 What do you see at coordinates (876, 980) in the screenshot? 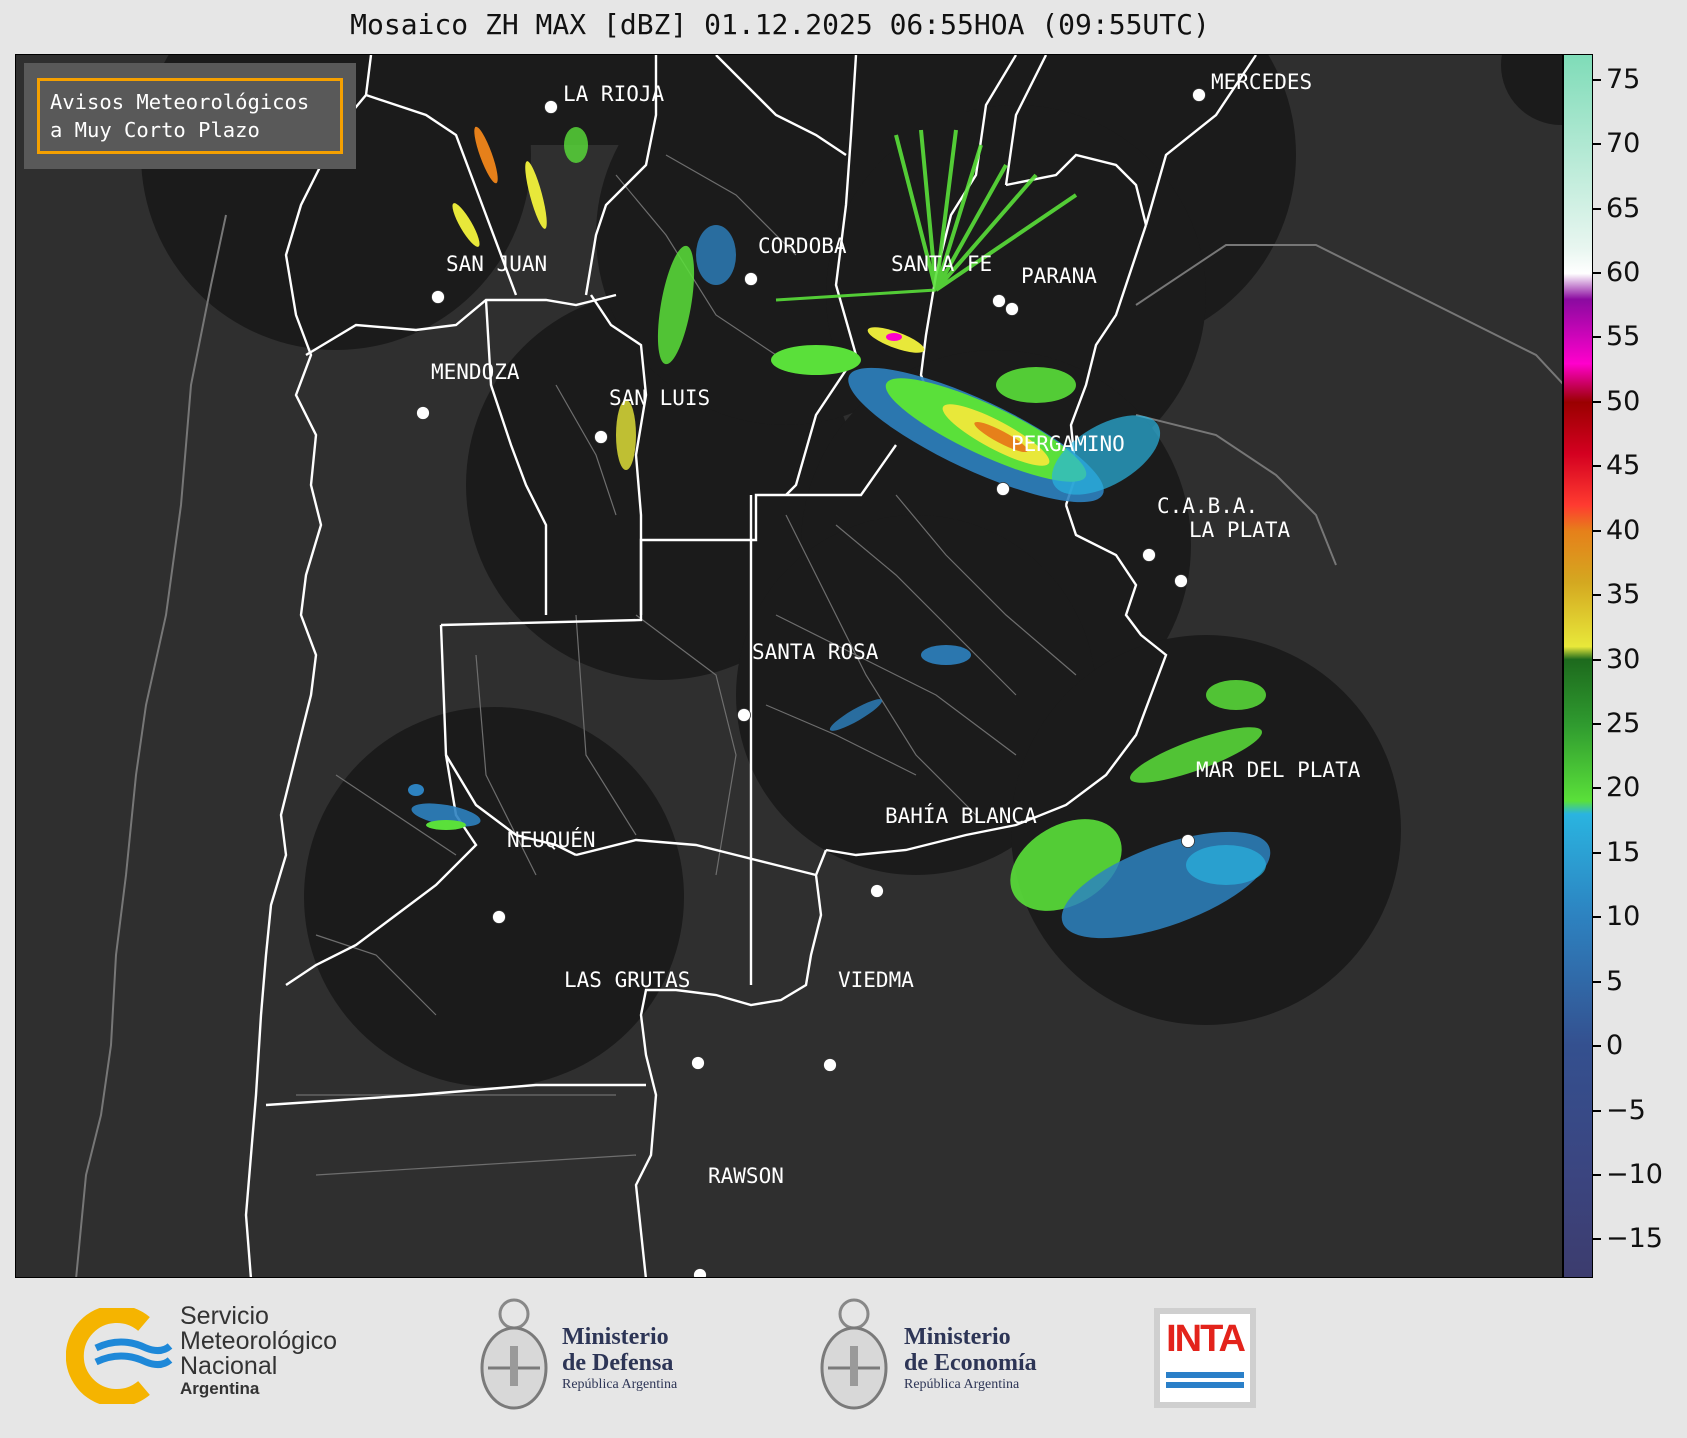
I see `city-label: VIEDMA` at bounding box center [876, 980].